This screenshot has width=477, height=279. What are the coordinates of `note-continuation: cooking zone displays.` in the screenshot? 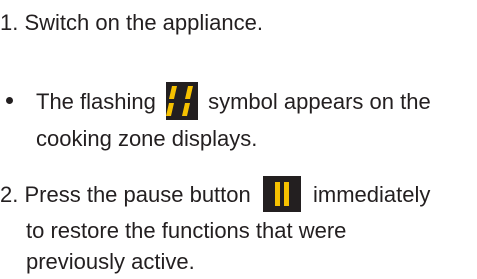 It's located at (147, 138).